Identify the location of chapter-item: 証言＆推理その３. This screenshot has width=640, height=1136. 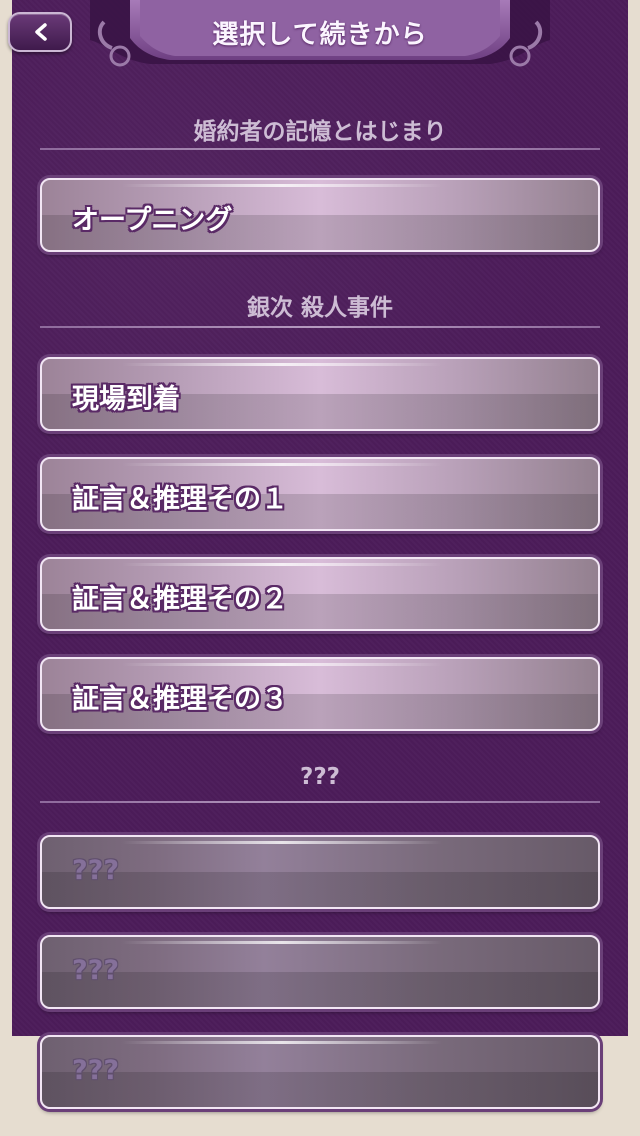
(320, 694).